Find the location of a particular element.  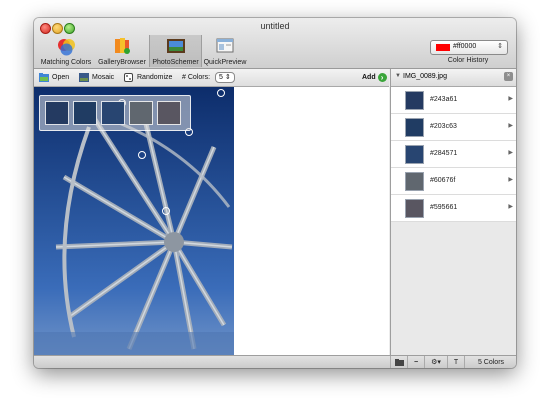

dropdown-arrows-icon: ⇕ is located at coordinates (500, 46).